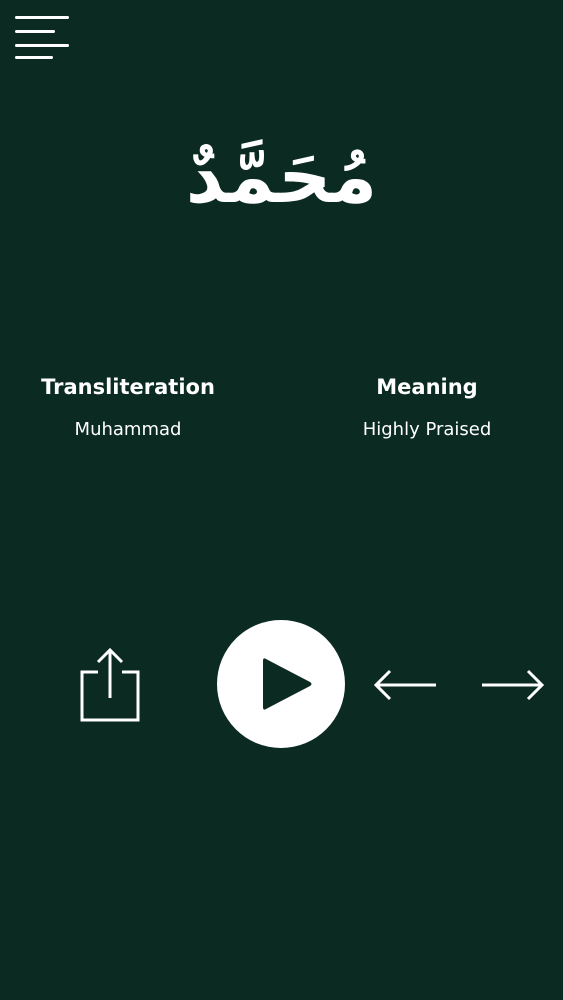 This screenshot has width=563, height=1000. I want to click on menu-line-upper-middle, so click(35, 31).